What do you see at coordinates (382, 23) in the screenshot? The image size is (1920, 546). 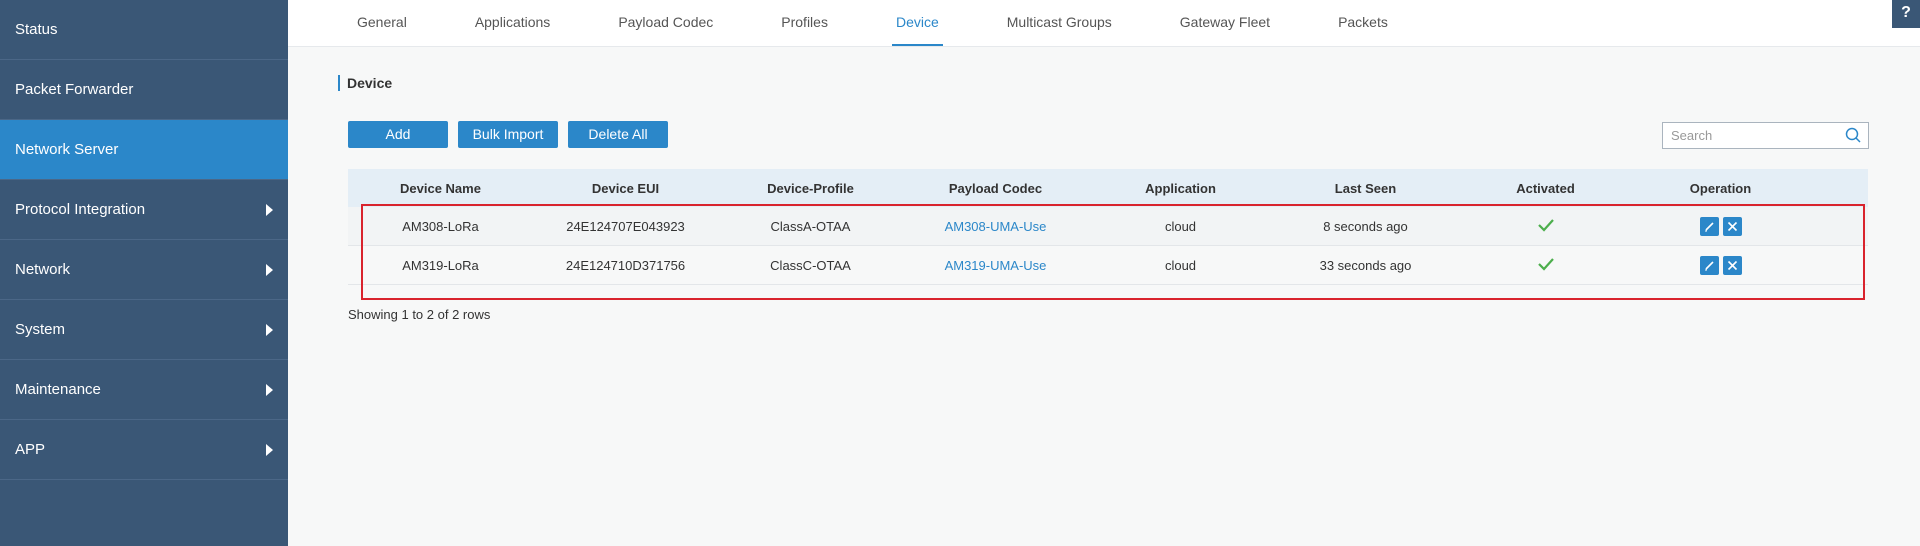 I see `tab-general: General` at bounding box center [382, 23].